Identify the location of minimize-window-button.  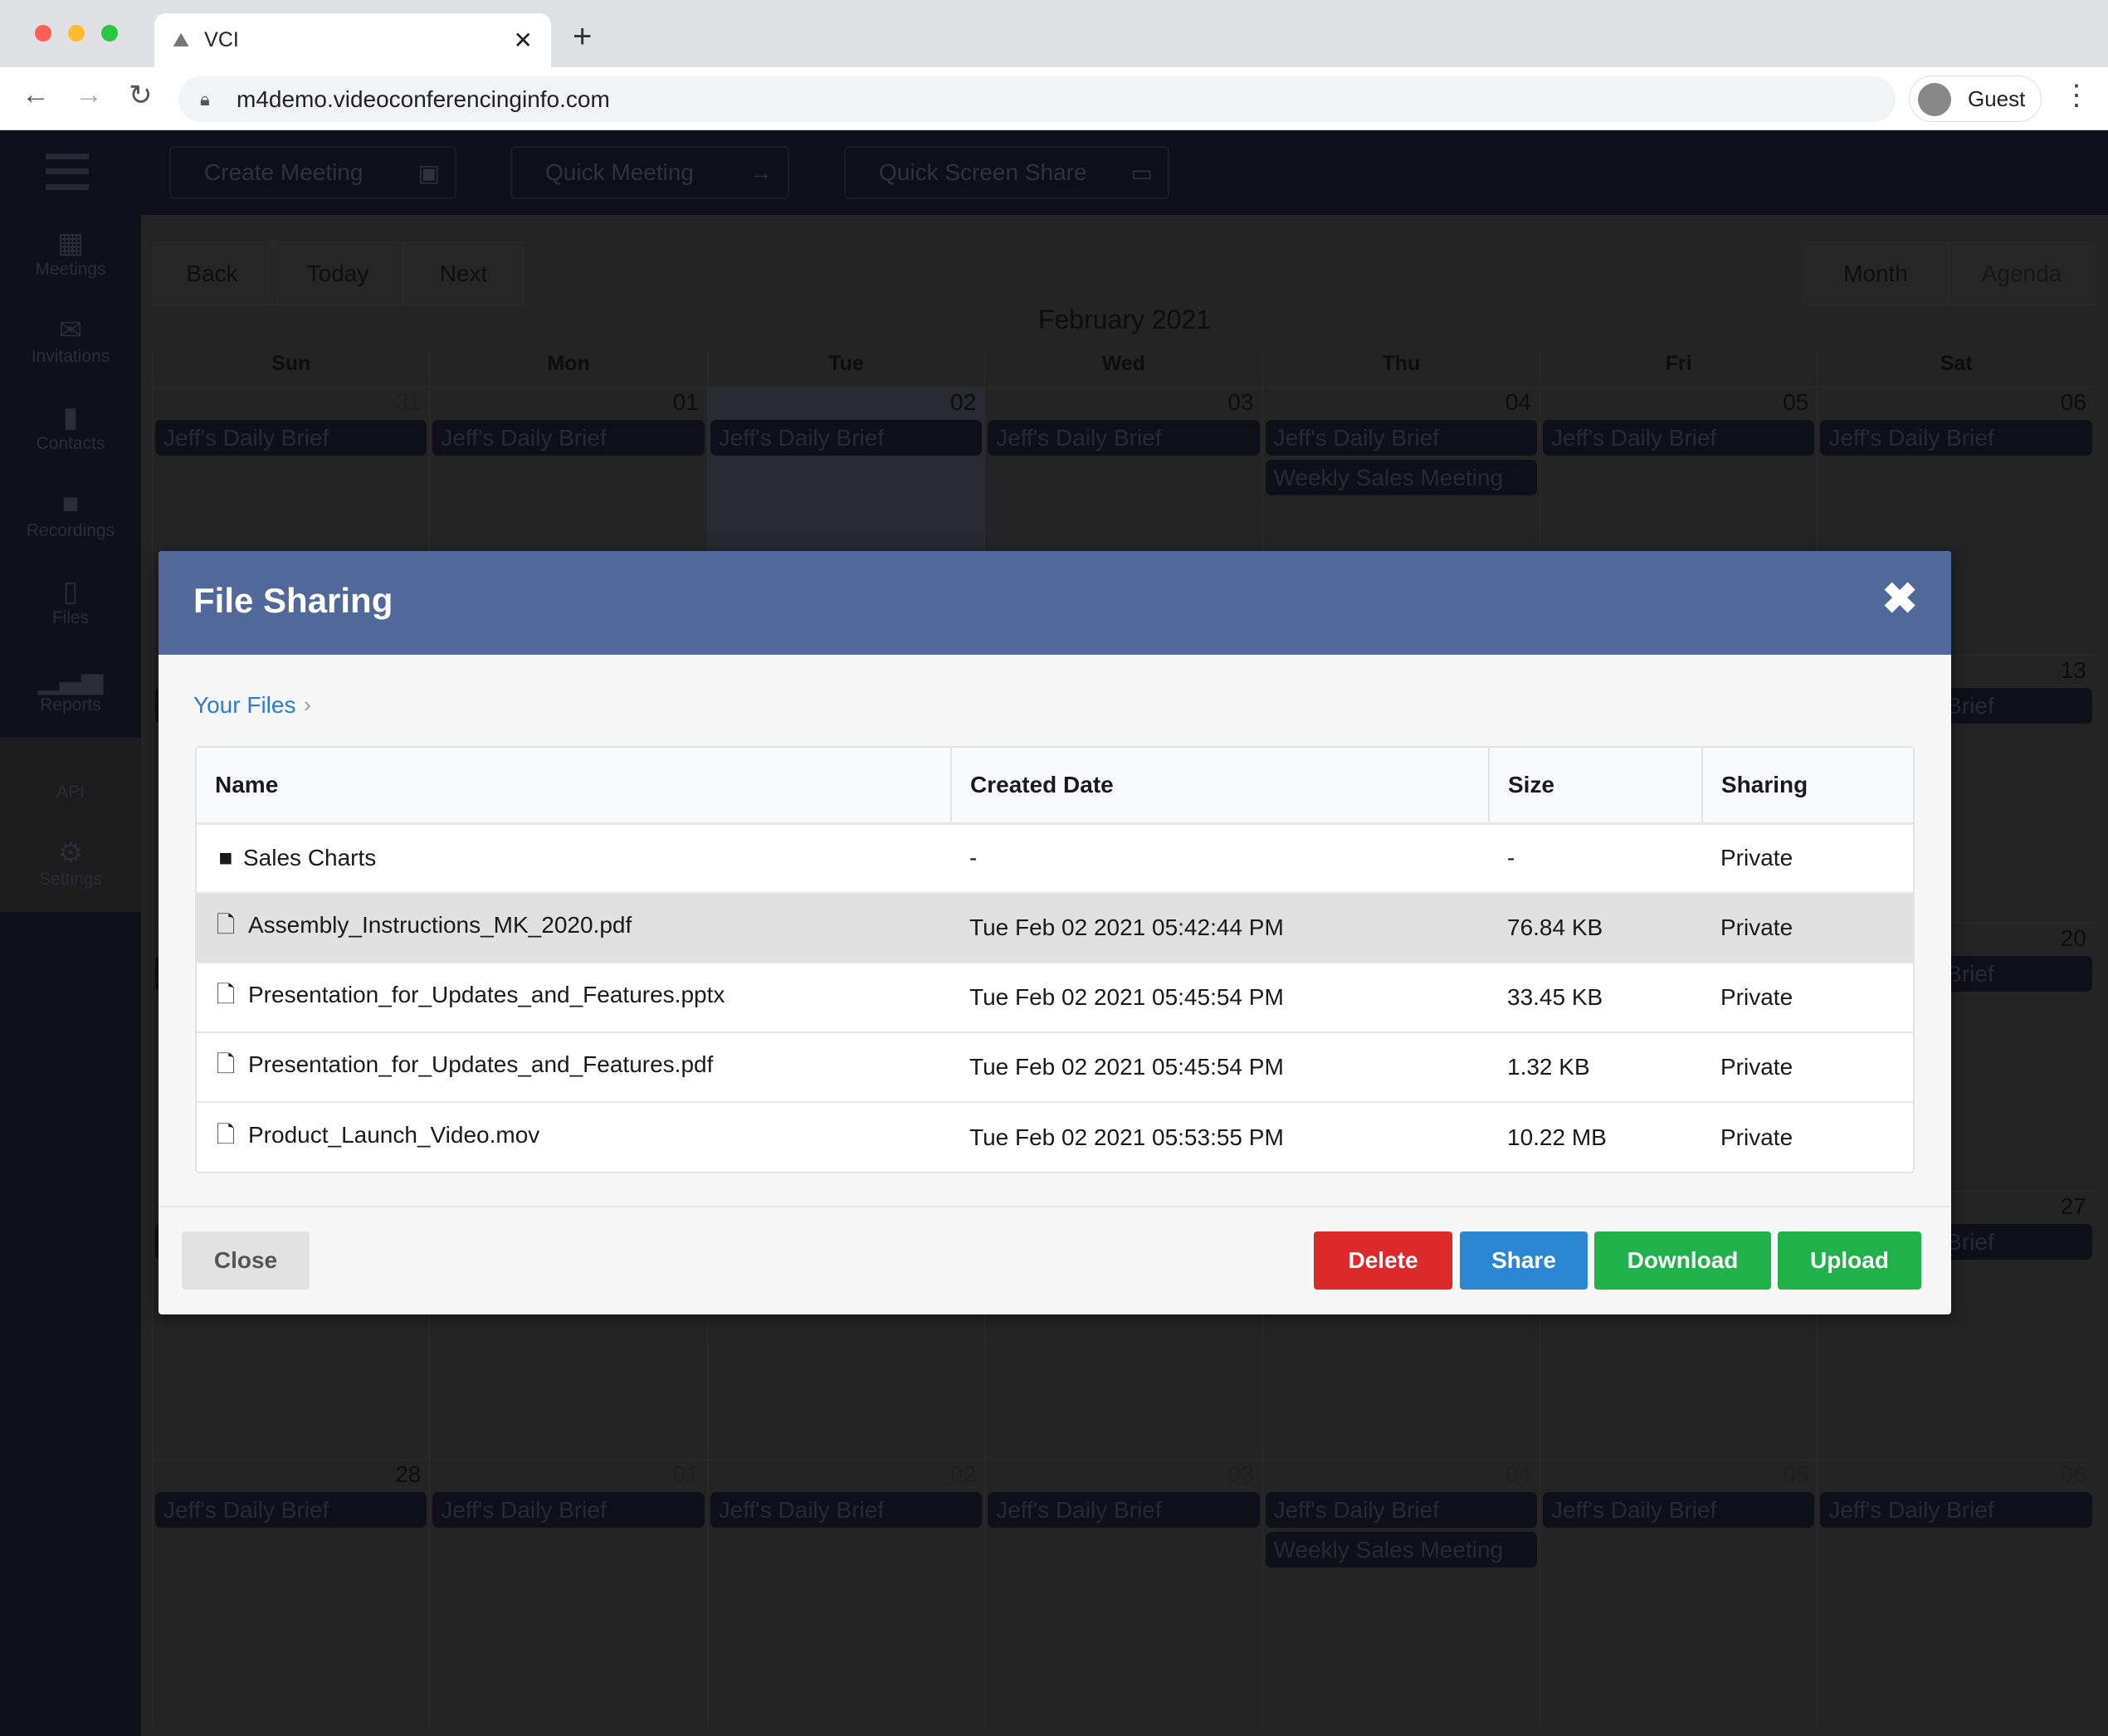
(76, 33).